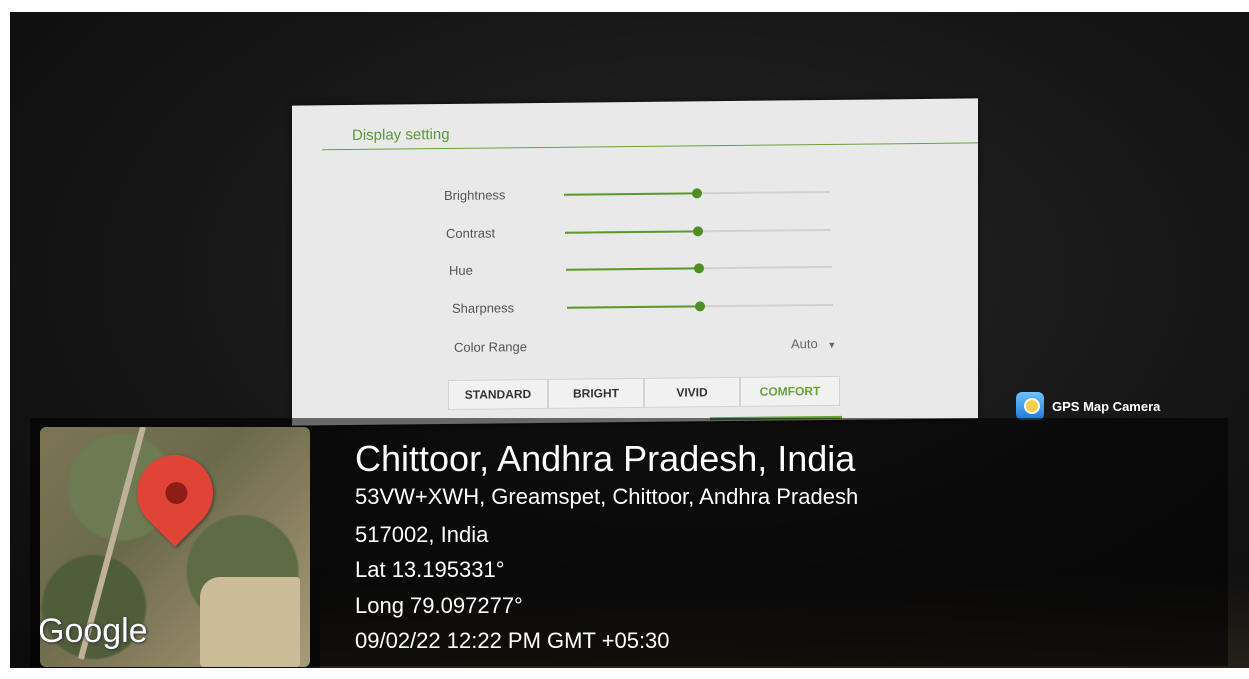 The height and width of the screenshot is (679, 1249). Describe the element at coordinates (790, 391) in the screenshot. I see `mode-comfort-button: COMFORT` at that location.